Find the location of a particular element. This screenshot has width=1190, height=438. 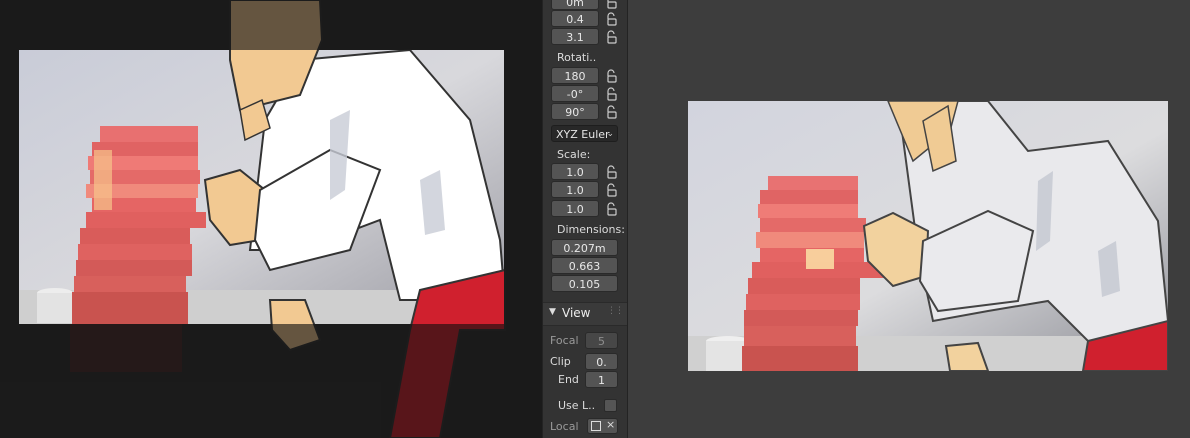

location-x-field: 0m is located at coordinates (575, 5).